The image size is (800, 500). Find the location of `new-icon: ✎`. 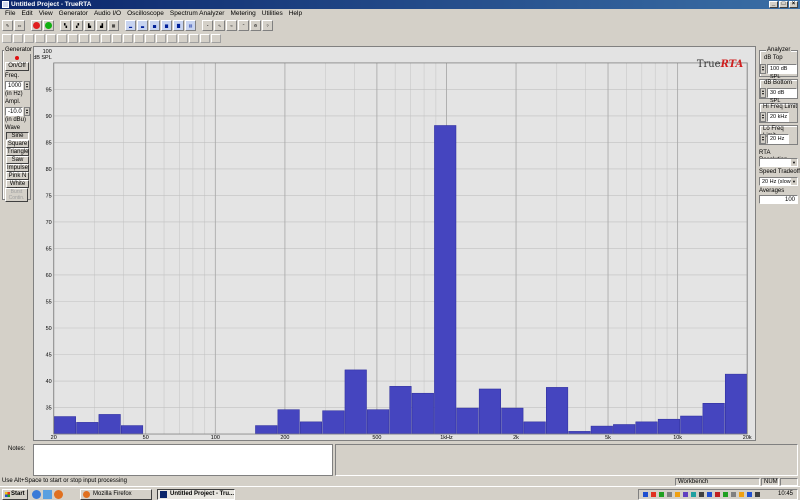

new-icon: ✎ is located at coordinates (7, 25).